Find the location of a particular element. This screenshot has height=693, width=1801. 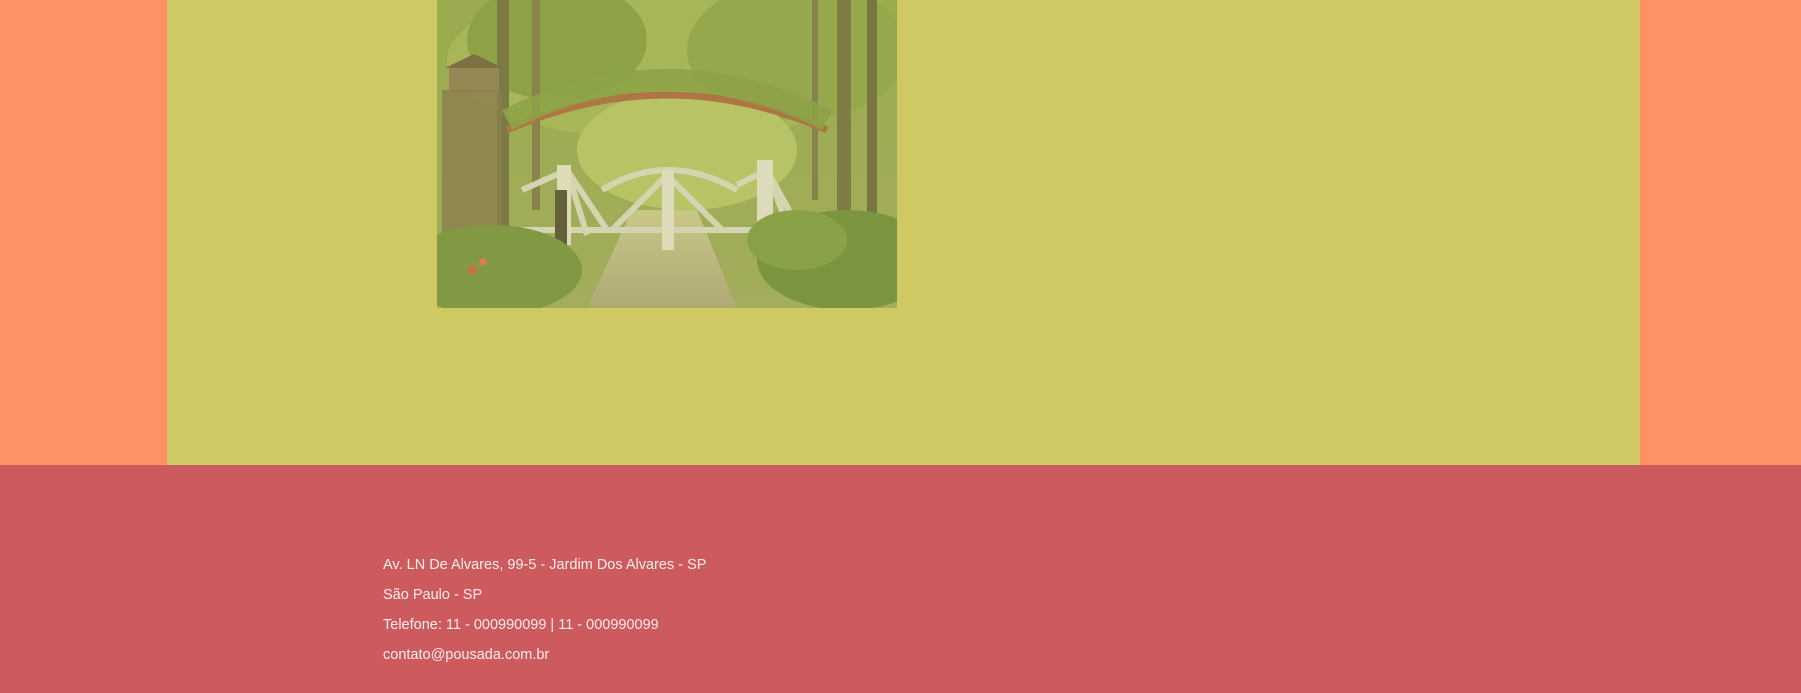

gate-photo is located at coordinates (667, 154).